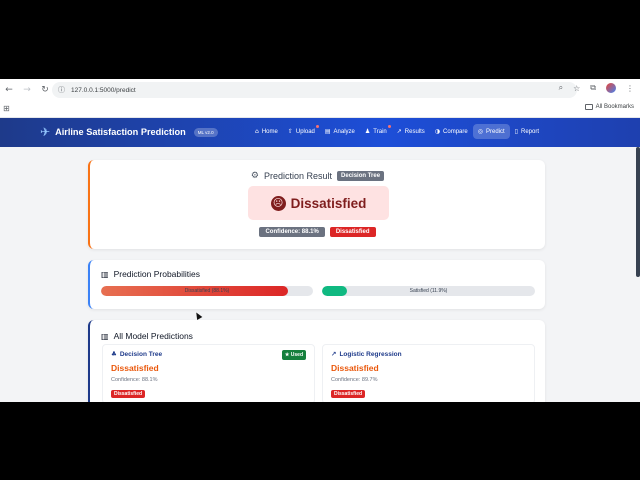 This screenshot has width=640, height=480. Describe the element at coordinates (9, 90) in the screenshot. I see `back-icon: ←` at that location.